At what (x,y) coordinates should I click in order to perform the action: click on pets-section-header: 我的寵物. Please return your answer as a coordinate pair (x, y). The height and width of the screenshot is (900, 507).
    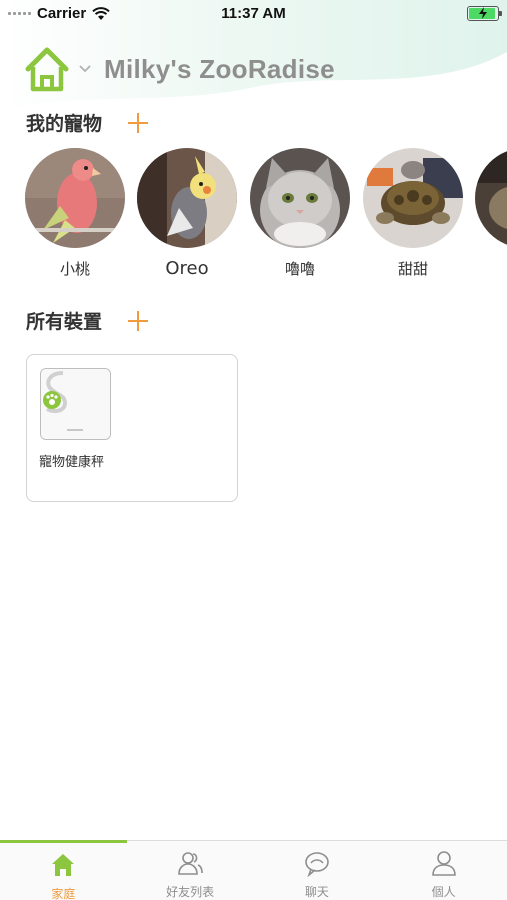
    Looking at the image, I should click on (87, 122).